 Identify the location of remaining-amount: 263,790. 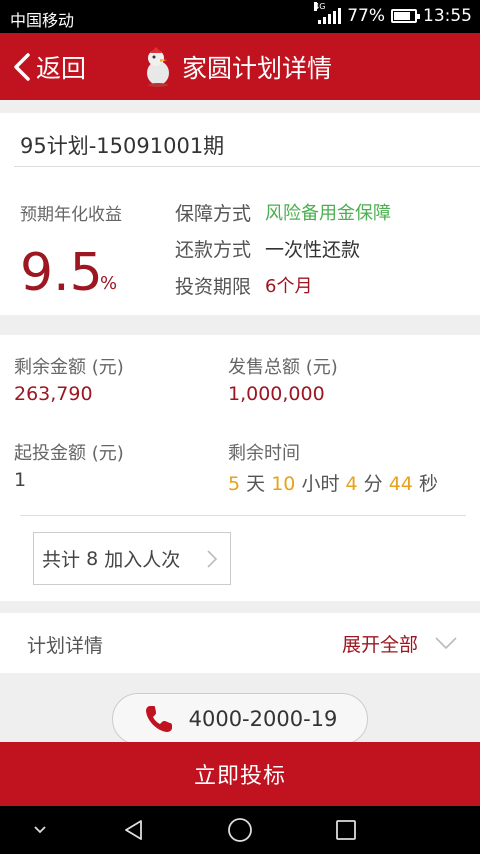
(53, 394).